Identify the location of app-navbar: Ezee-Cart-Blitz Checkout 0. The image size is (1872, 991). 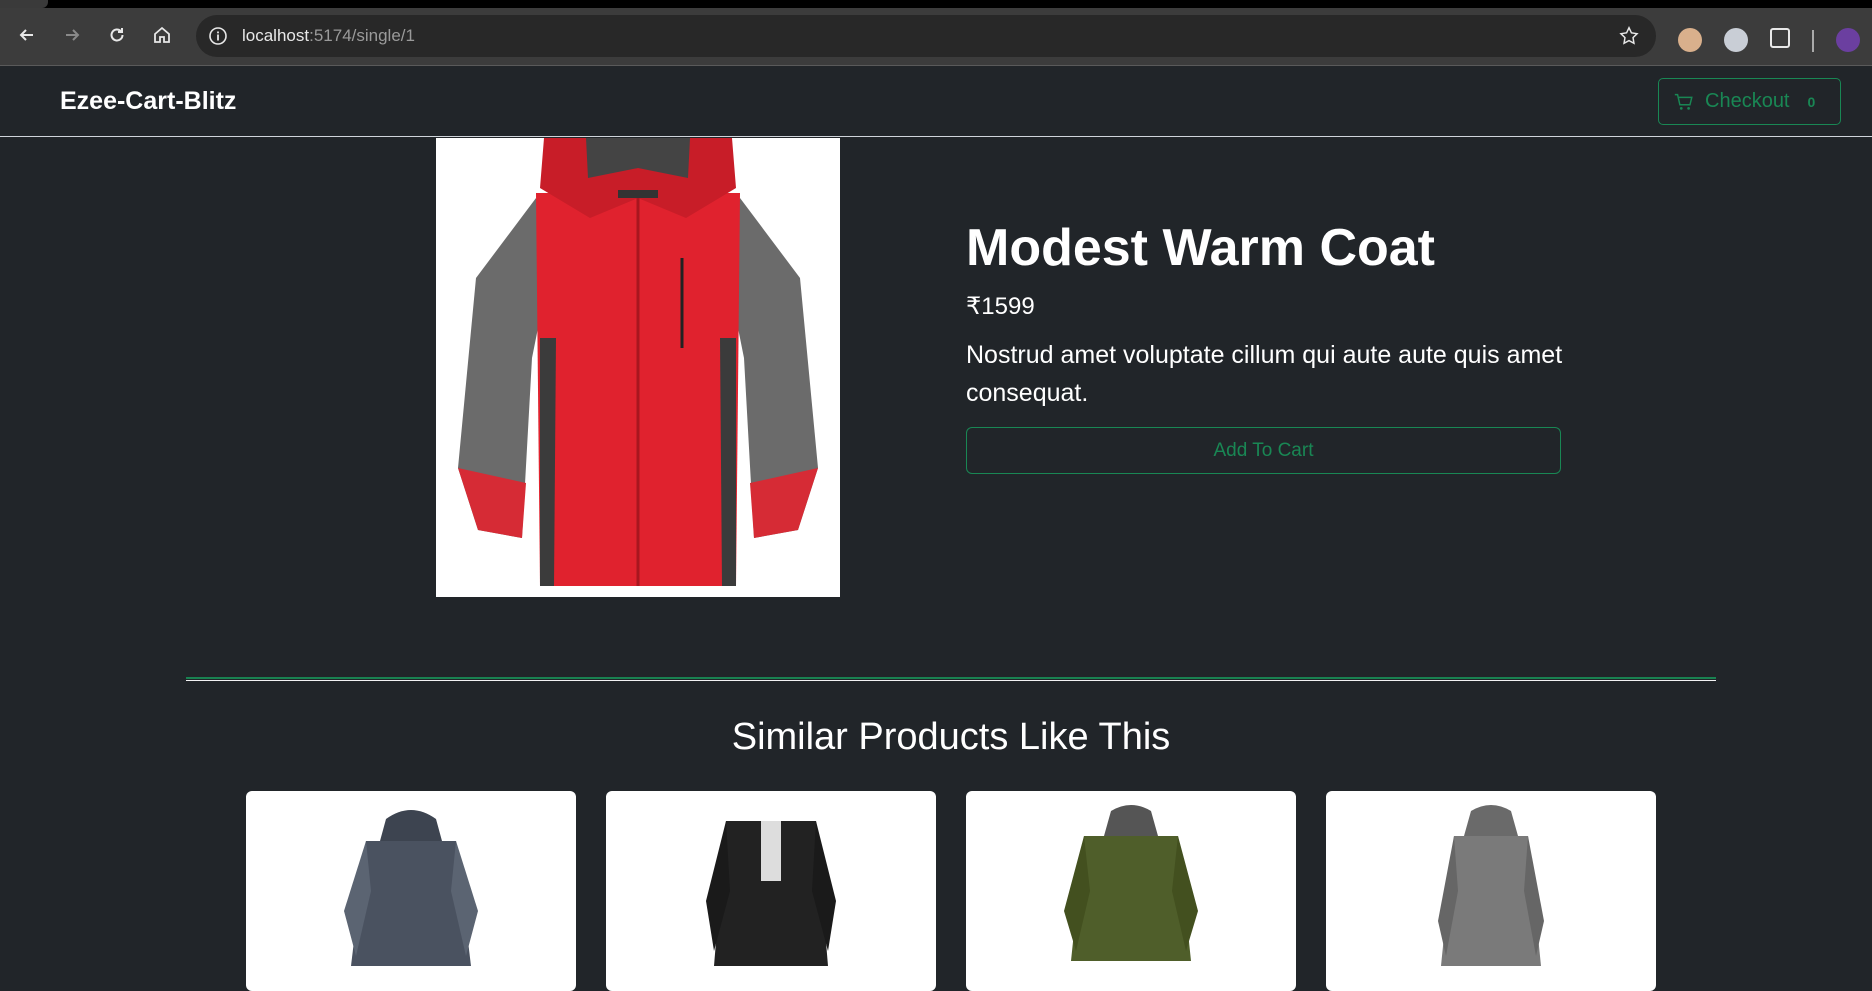
(936, 102).